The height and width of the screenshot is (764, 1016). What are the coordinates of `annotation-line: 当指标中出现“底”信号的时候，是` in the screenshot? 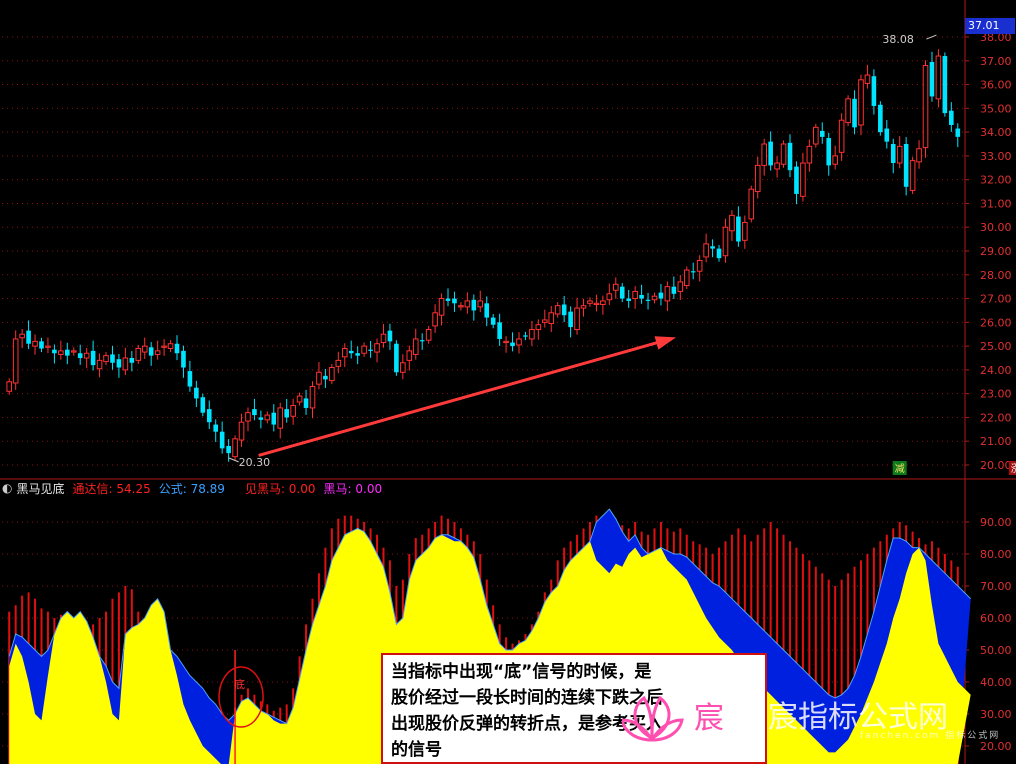 It's located at (521, 672).